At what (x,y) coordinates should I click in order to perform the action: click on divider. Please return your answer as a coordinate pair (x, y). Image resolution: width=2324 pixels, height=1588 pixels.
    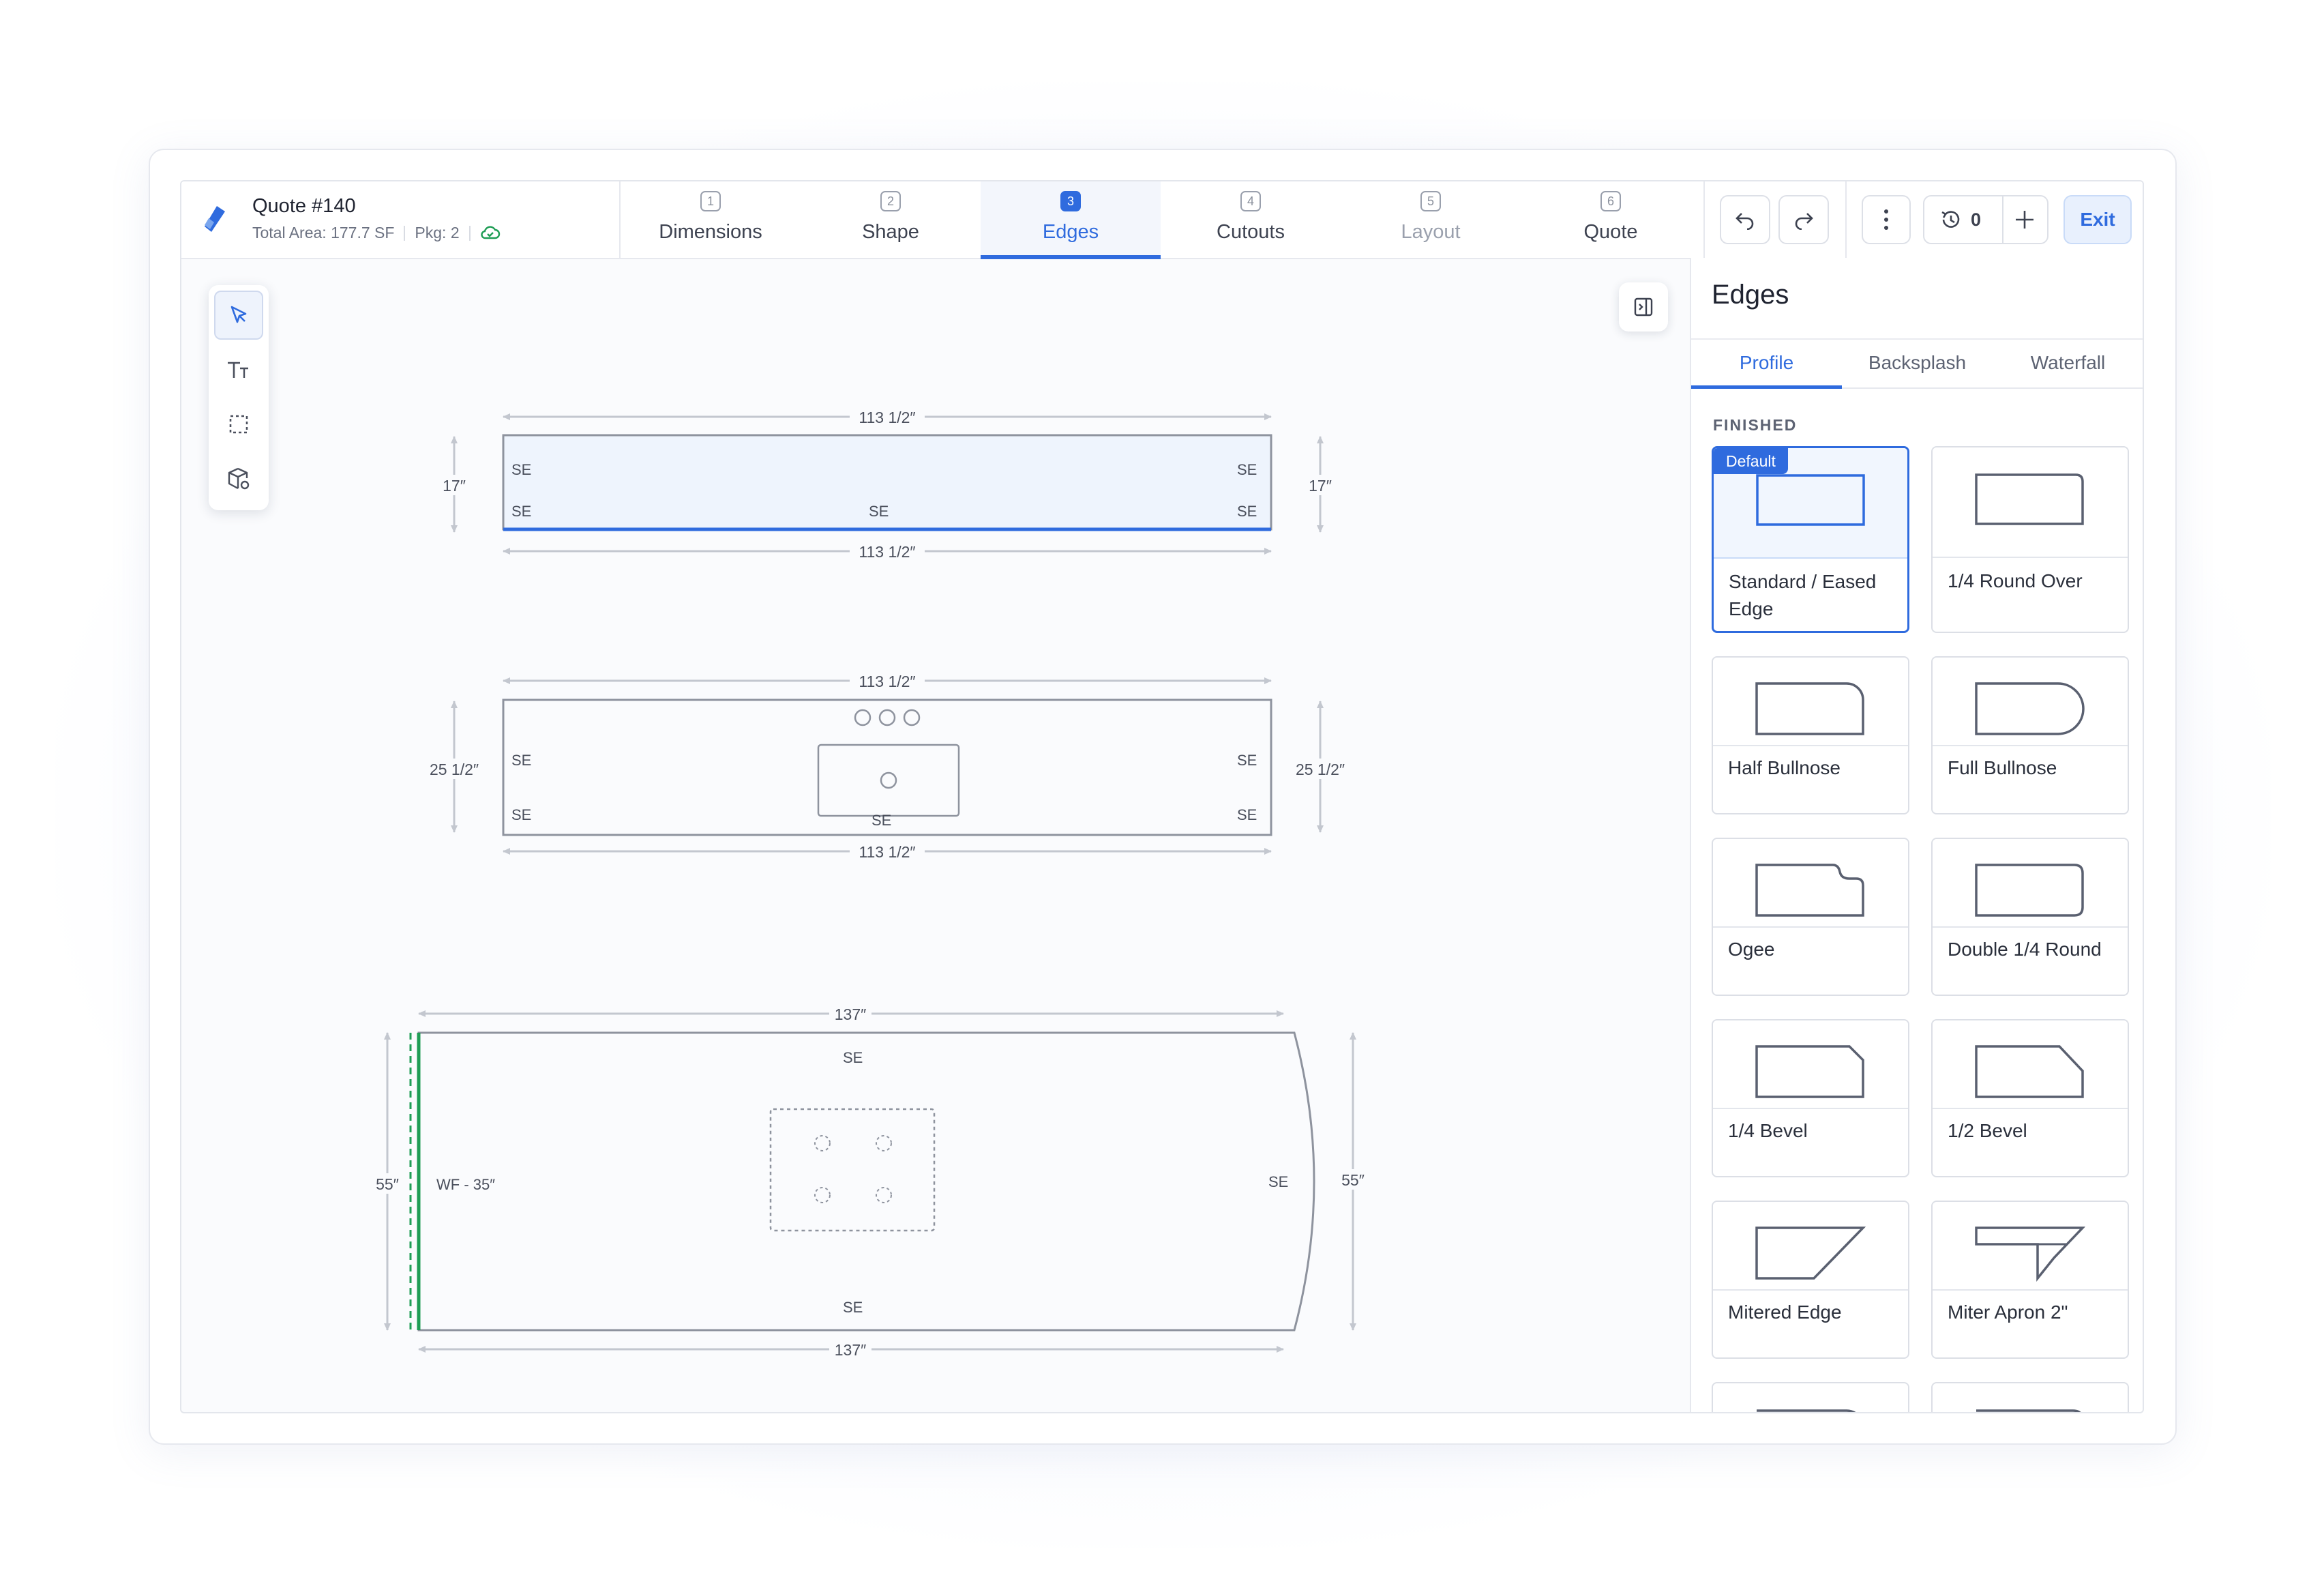
    Looking at the image, I should click on (1704, 220).